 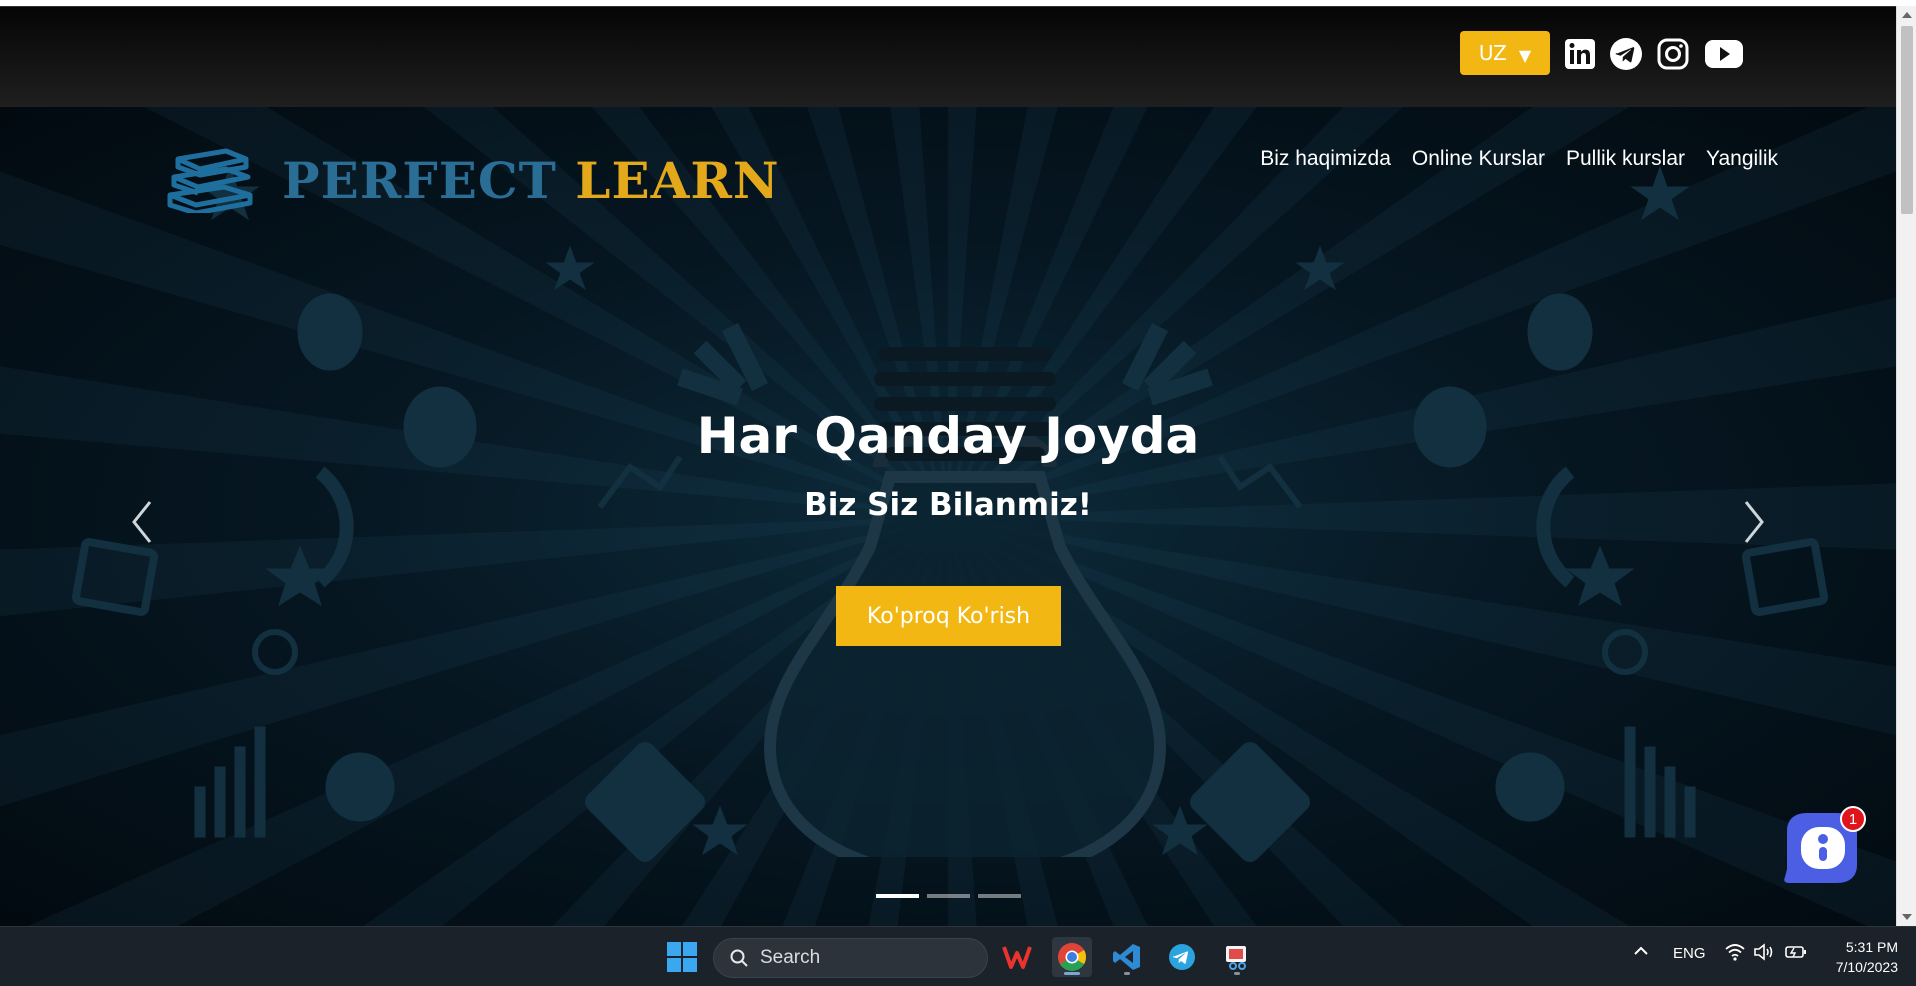 I want to click on carousel-prev-arrow, so click(x=142, y=522).